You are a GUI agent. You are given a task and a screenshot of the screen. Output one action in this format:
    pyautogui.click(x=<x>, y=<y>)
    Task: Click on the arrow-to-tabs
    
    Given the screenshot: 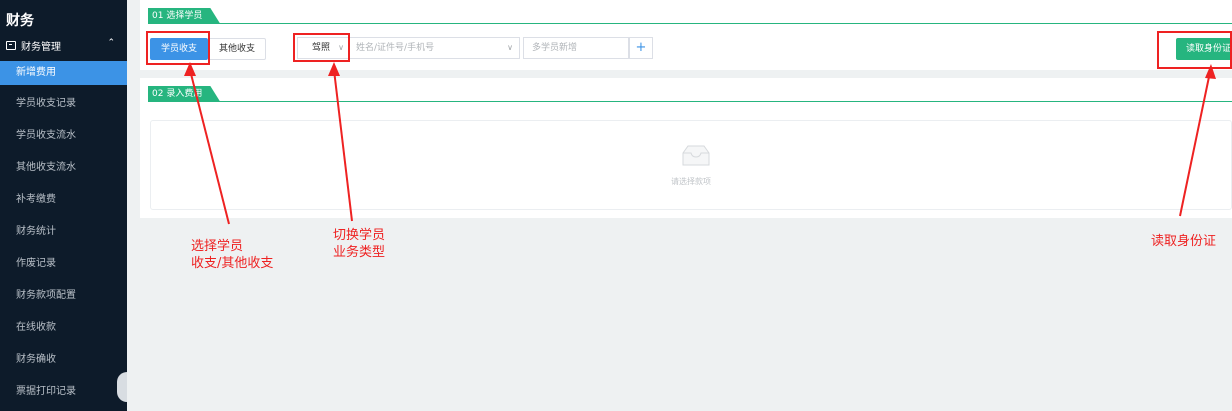 What is the action you would take?
    pyautogui.click(x=209, y=147)
    